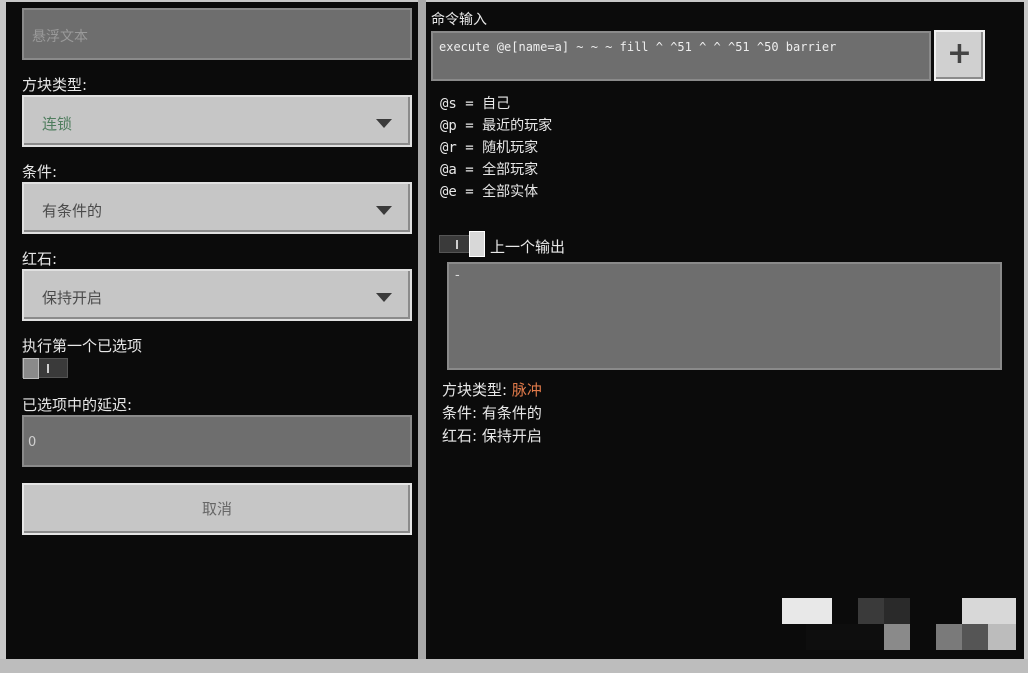  I want to click on bottom-border, so click(514, 666).